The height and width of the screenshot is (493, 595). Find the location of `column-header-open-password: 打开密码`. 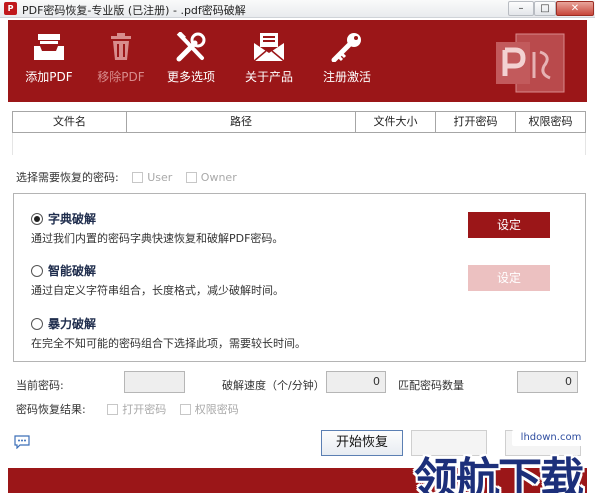

column-header-open-password: 打开密码 is located at coordinates (476, 122).